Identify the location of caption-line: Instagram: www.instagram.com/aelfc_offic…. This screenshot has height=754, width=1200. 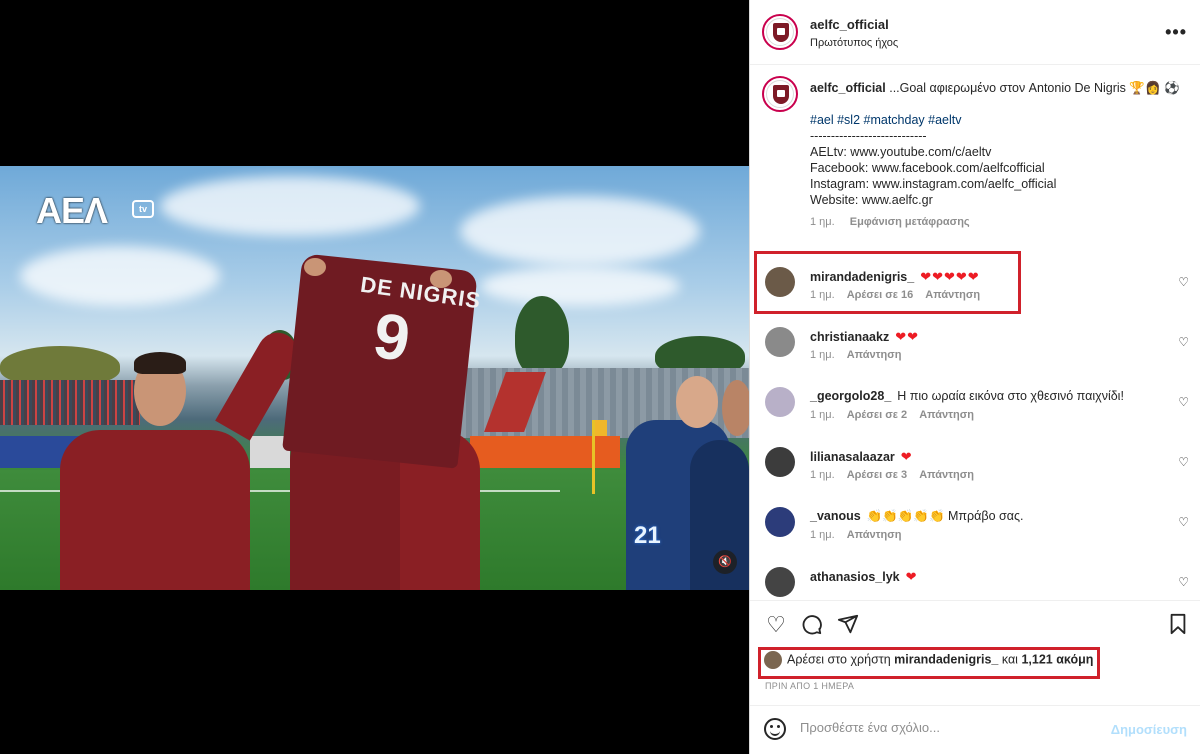
(933, 184).